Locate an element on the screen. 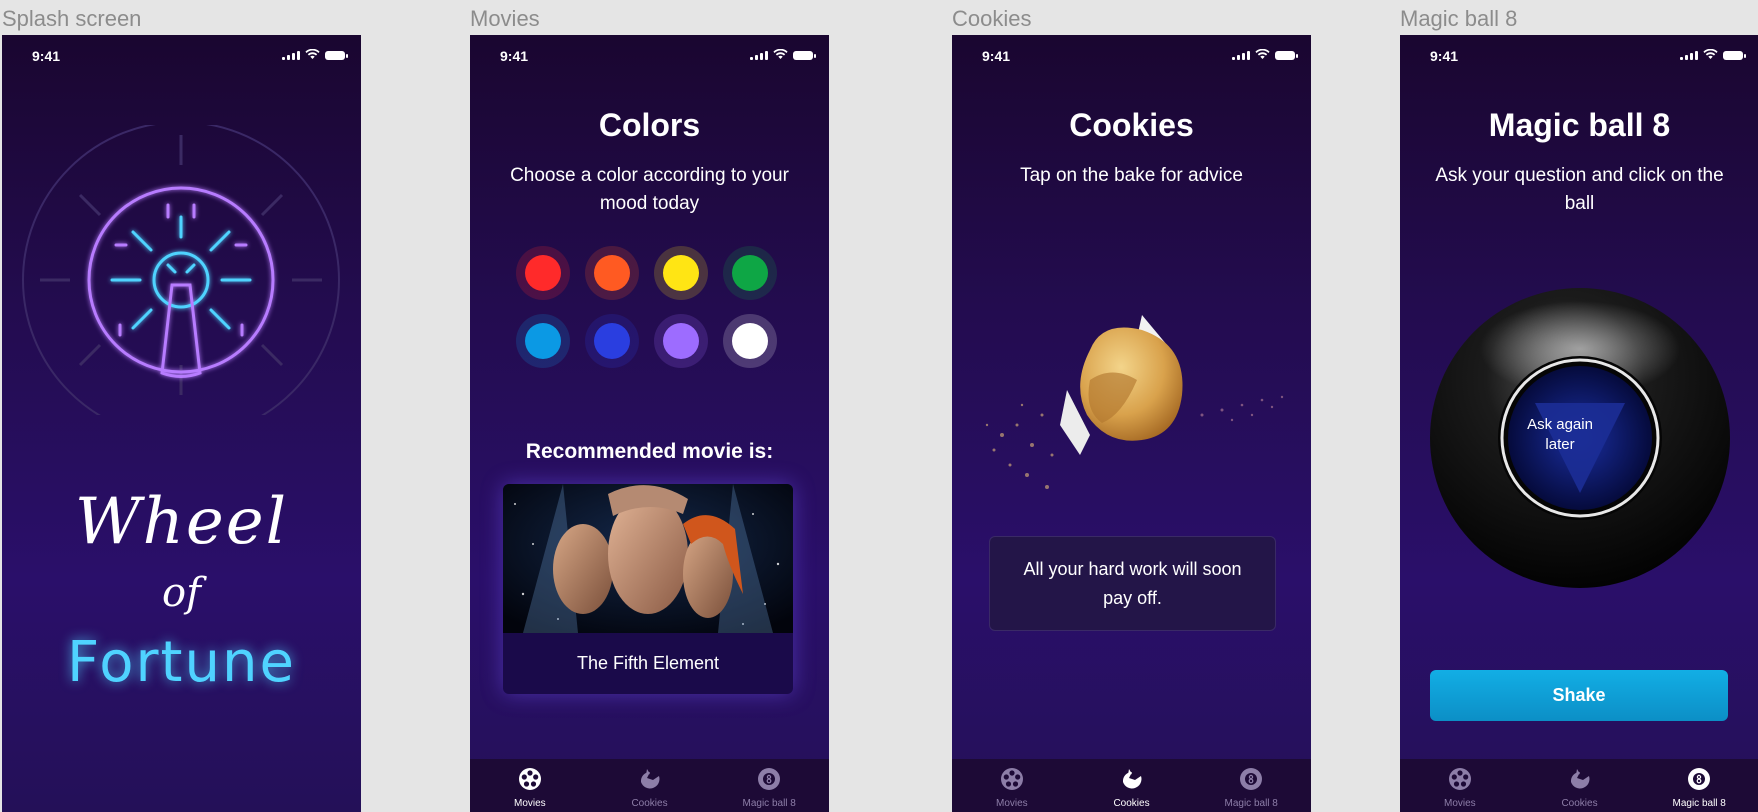  logo-word-fortune: Fortune is located at coordinates (181, 662).